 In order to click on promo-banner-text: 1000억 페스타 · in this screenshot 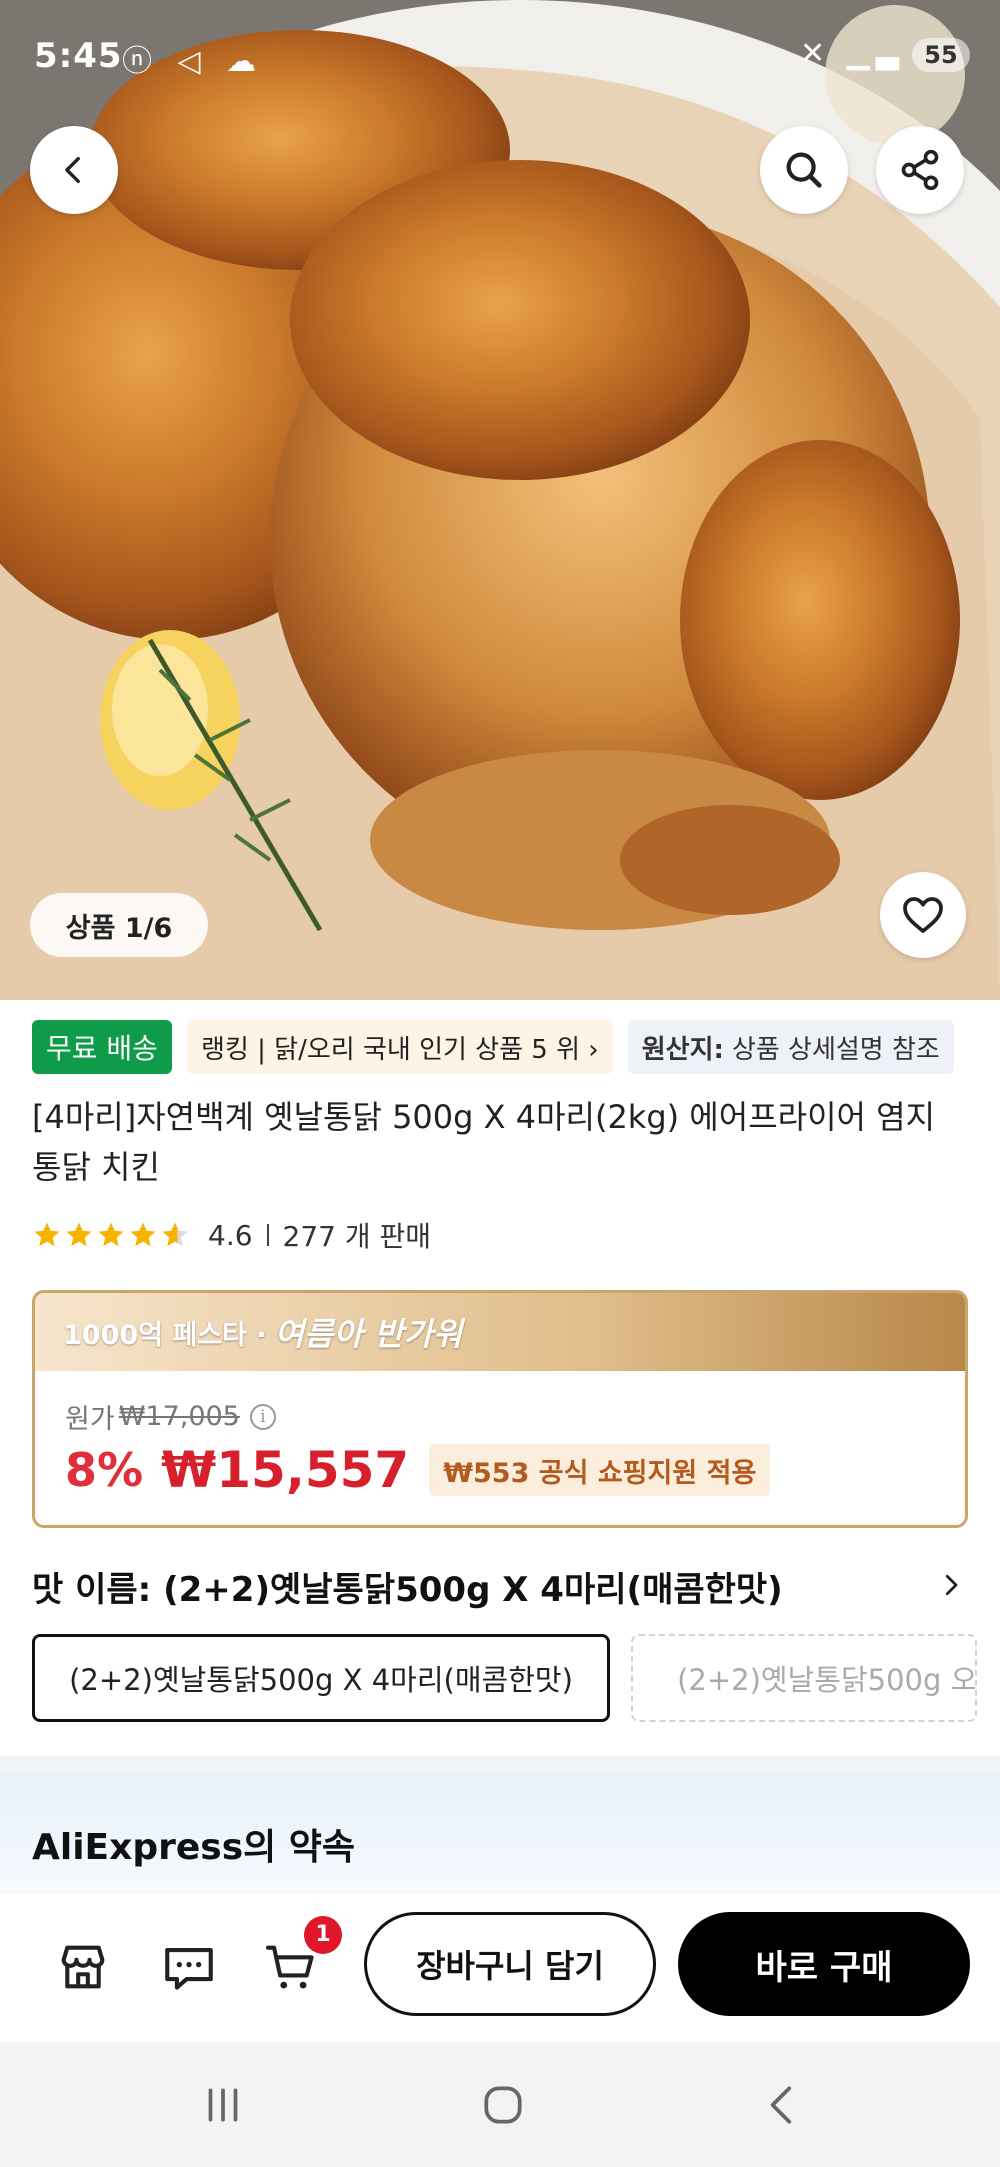, I will do `click(165, 1335)`.